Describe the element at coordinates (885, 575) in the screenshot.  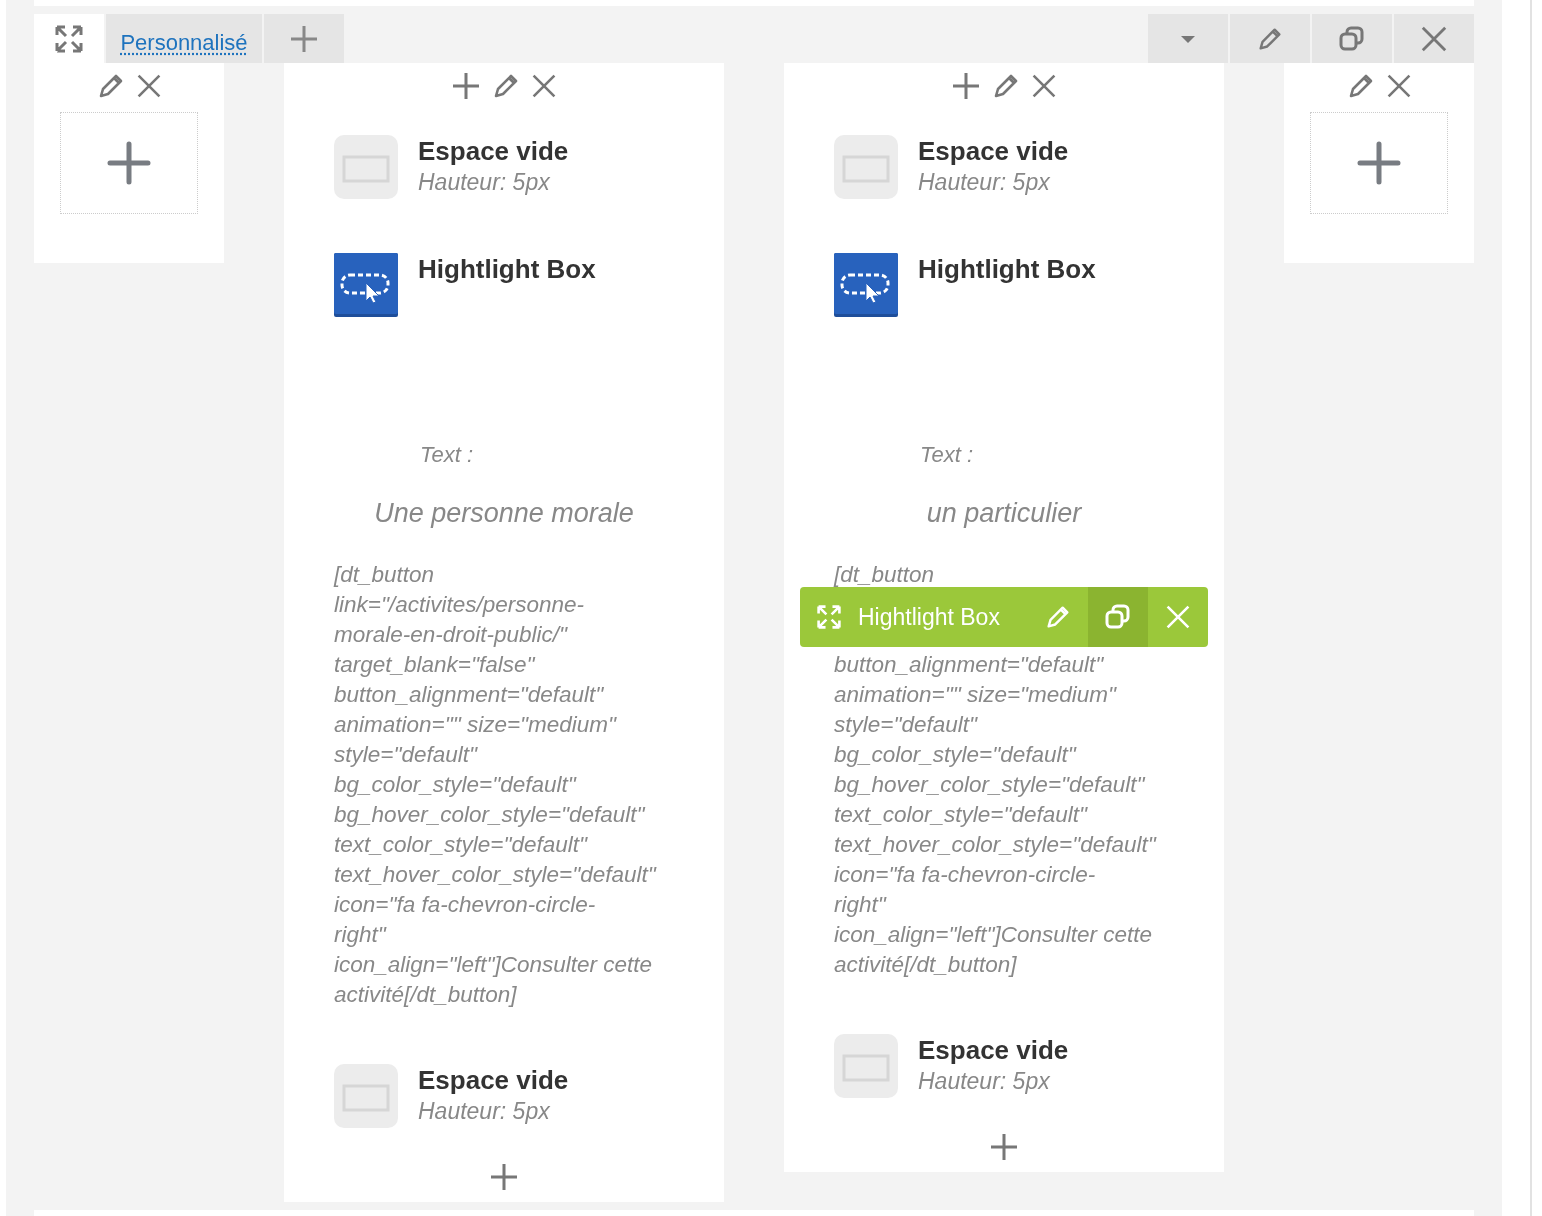
I see `shortcode-text: [dt_button` at that location.